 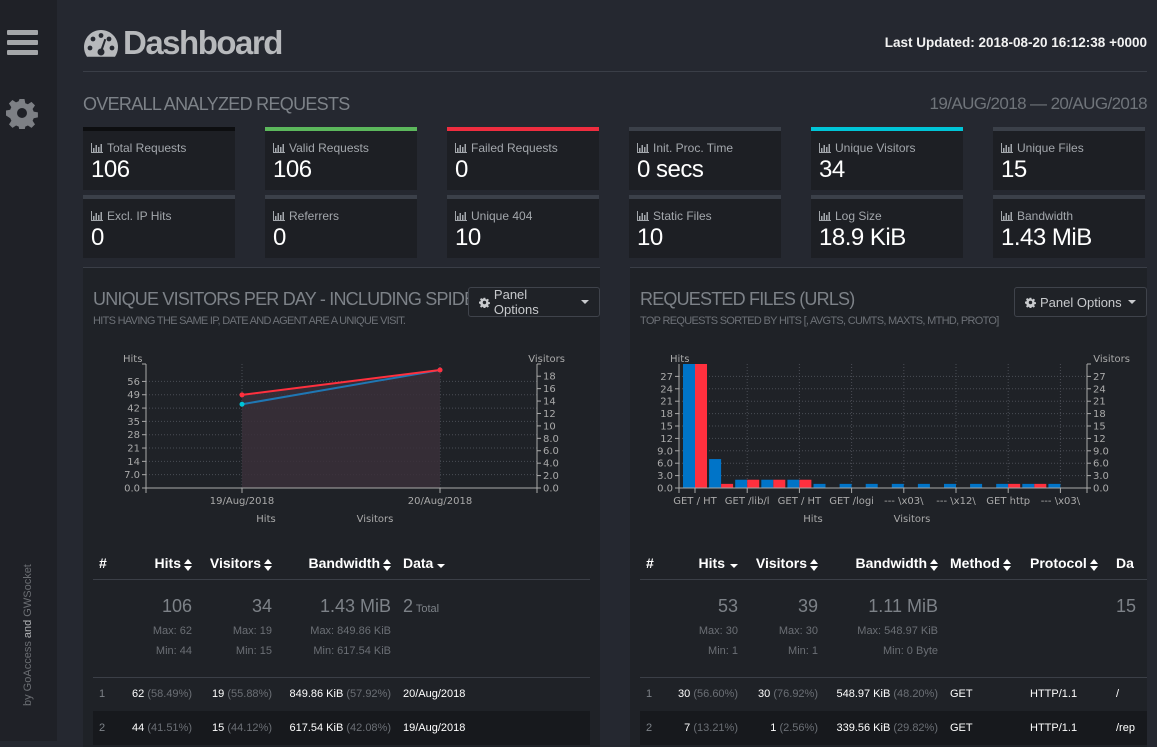 I want to click on row-hits-pct: (13.21%), so click(x=715, y=728).